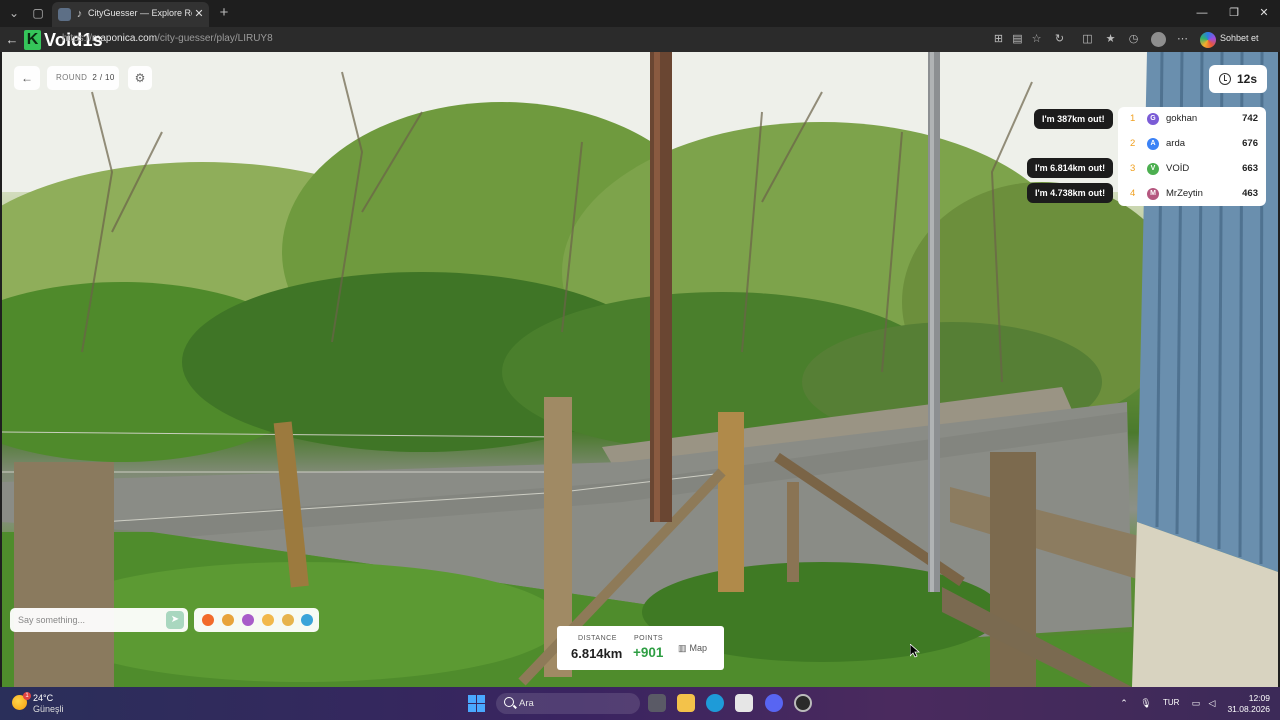 Image resolution: width=1280 pixels, height=720 pixels. What do you see at coordinates (175, 620) in the screenshot?
I see `send-icon: ➤` at bounding box center [175, 620].